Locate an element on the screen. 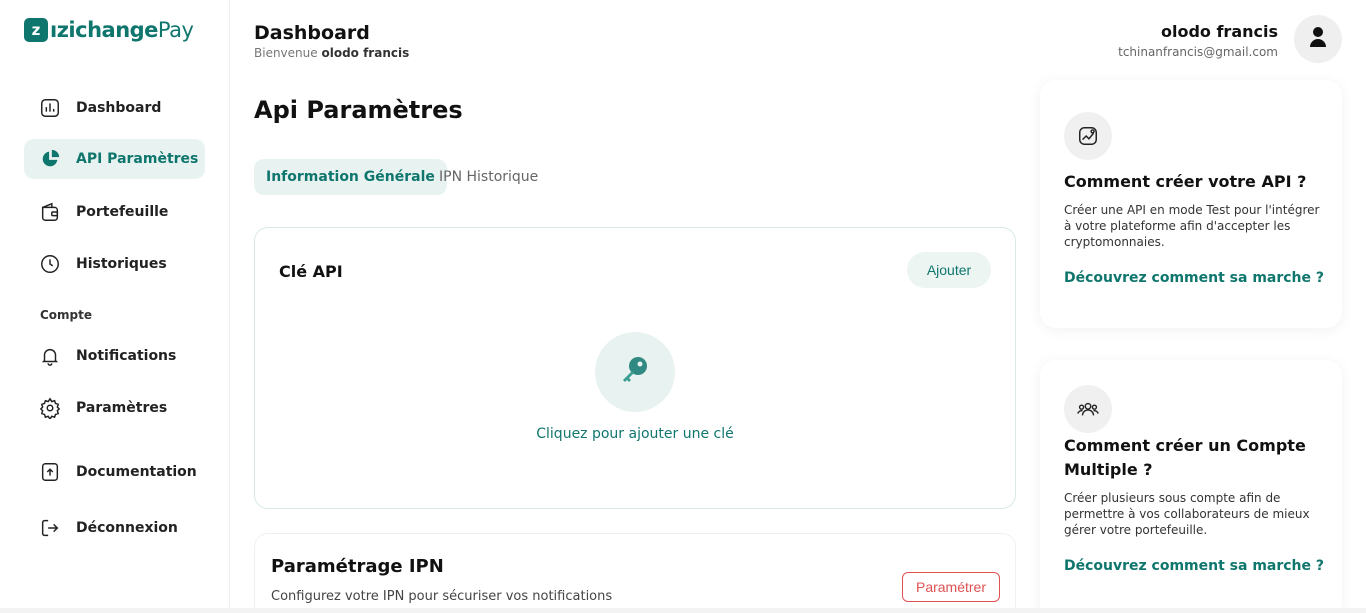 Image resolution: width=1366 pixels, height=613 pixels. sidebar-item-portefeuille: Portefeuille is located at coordinates (114, 212).